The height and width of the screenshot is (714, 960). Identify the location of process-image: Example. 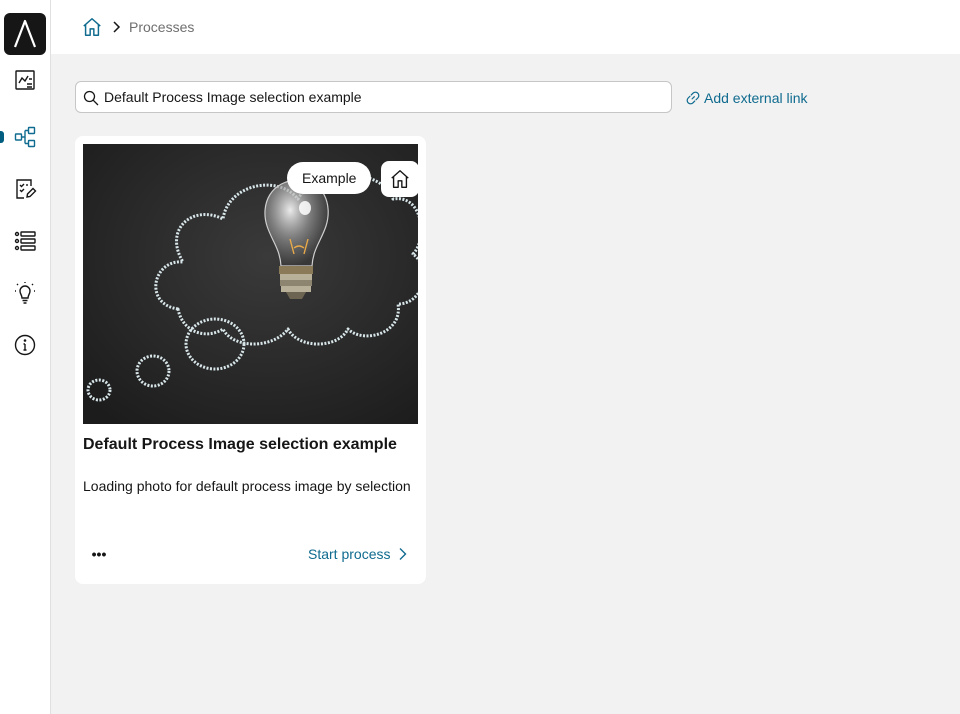
(250, 284).